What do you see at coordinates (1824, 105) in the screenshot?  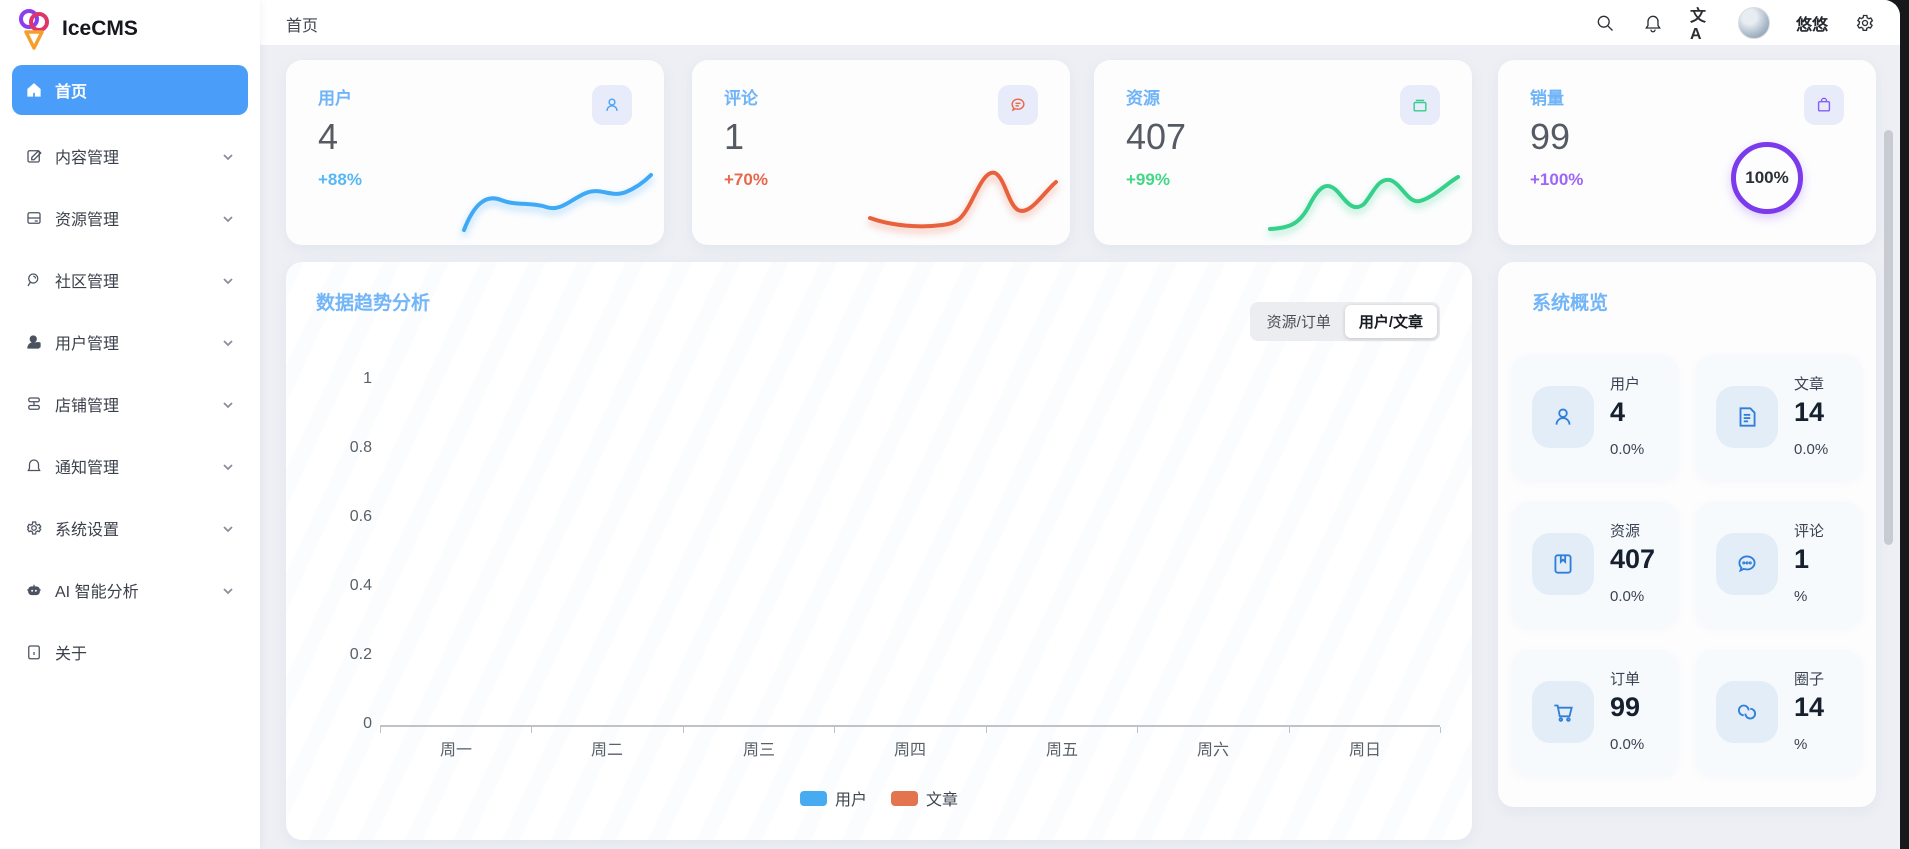 I see `shopping-bag-icon` at bounding box center [1824, 105].